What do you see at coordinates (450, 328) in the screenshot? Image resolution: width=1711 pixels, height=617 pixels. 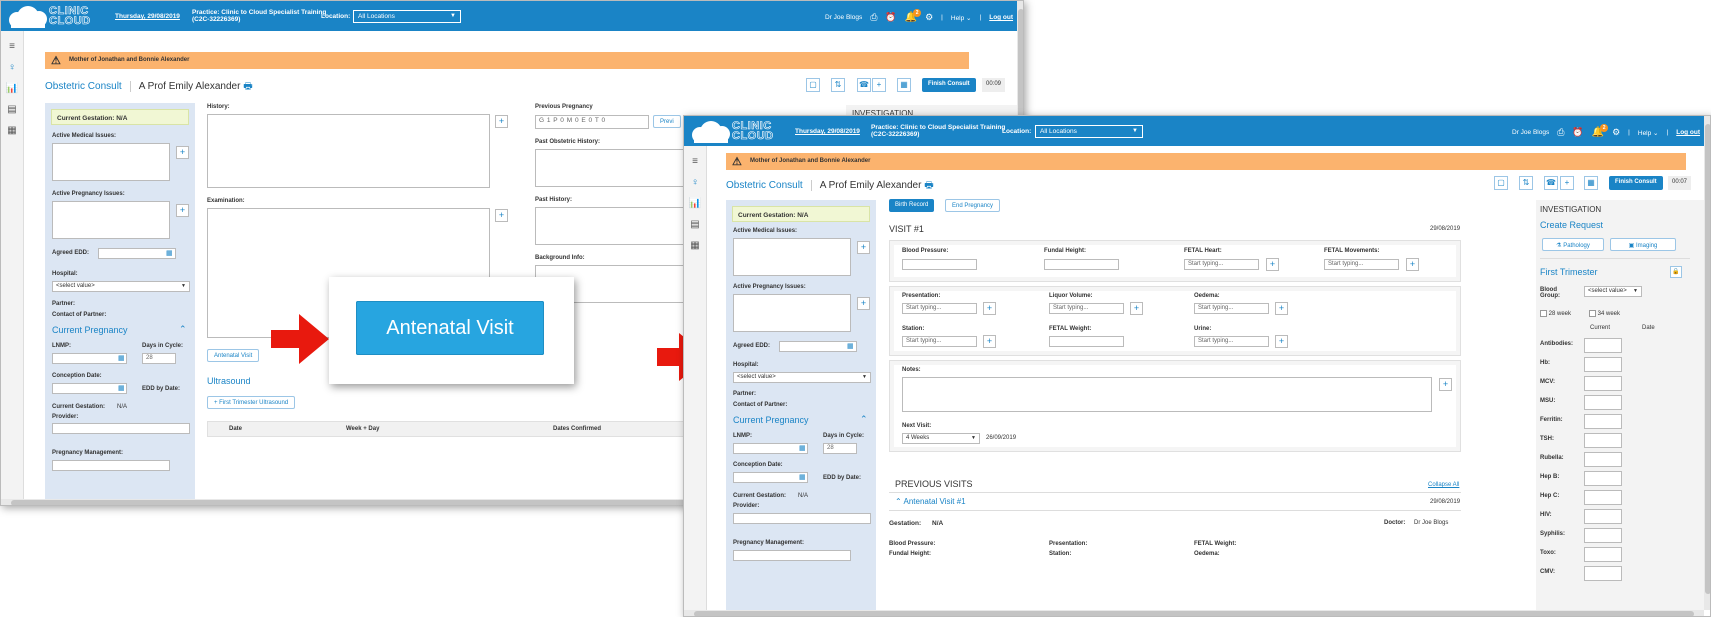 I see `antenatal-visit-button: Antenatal Visit` at bounding box center [450, 328].